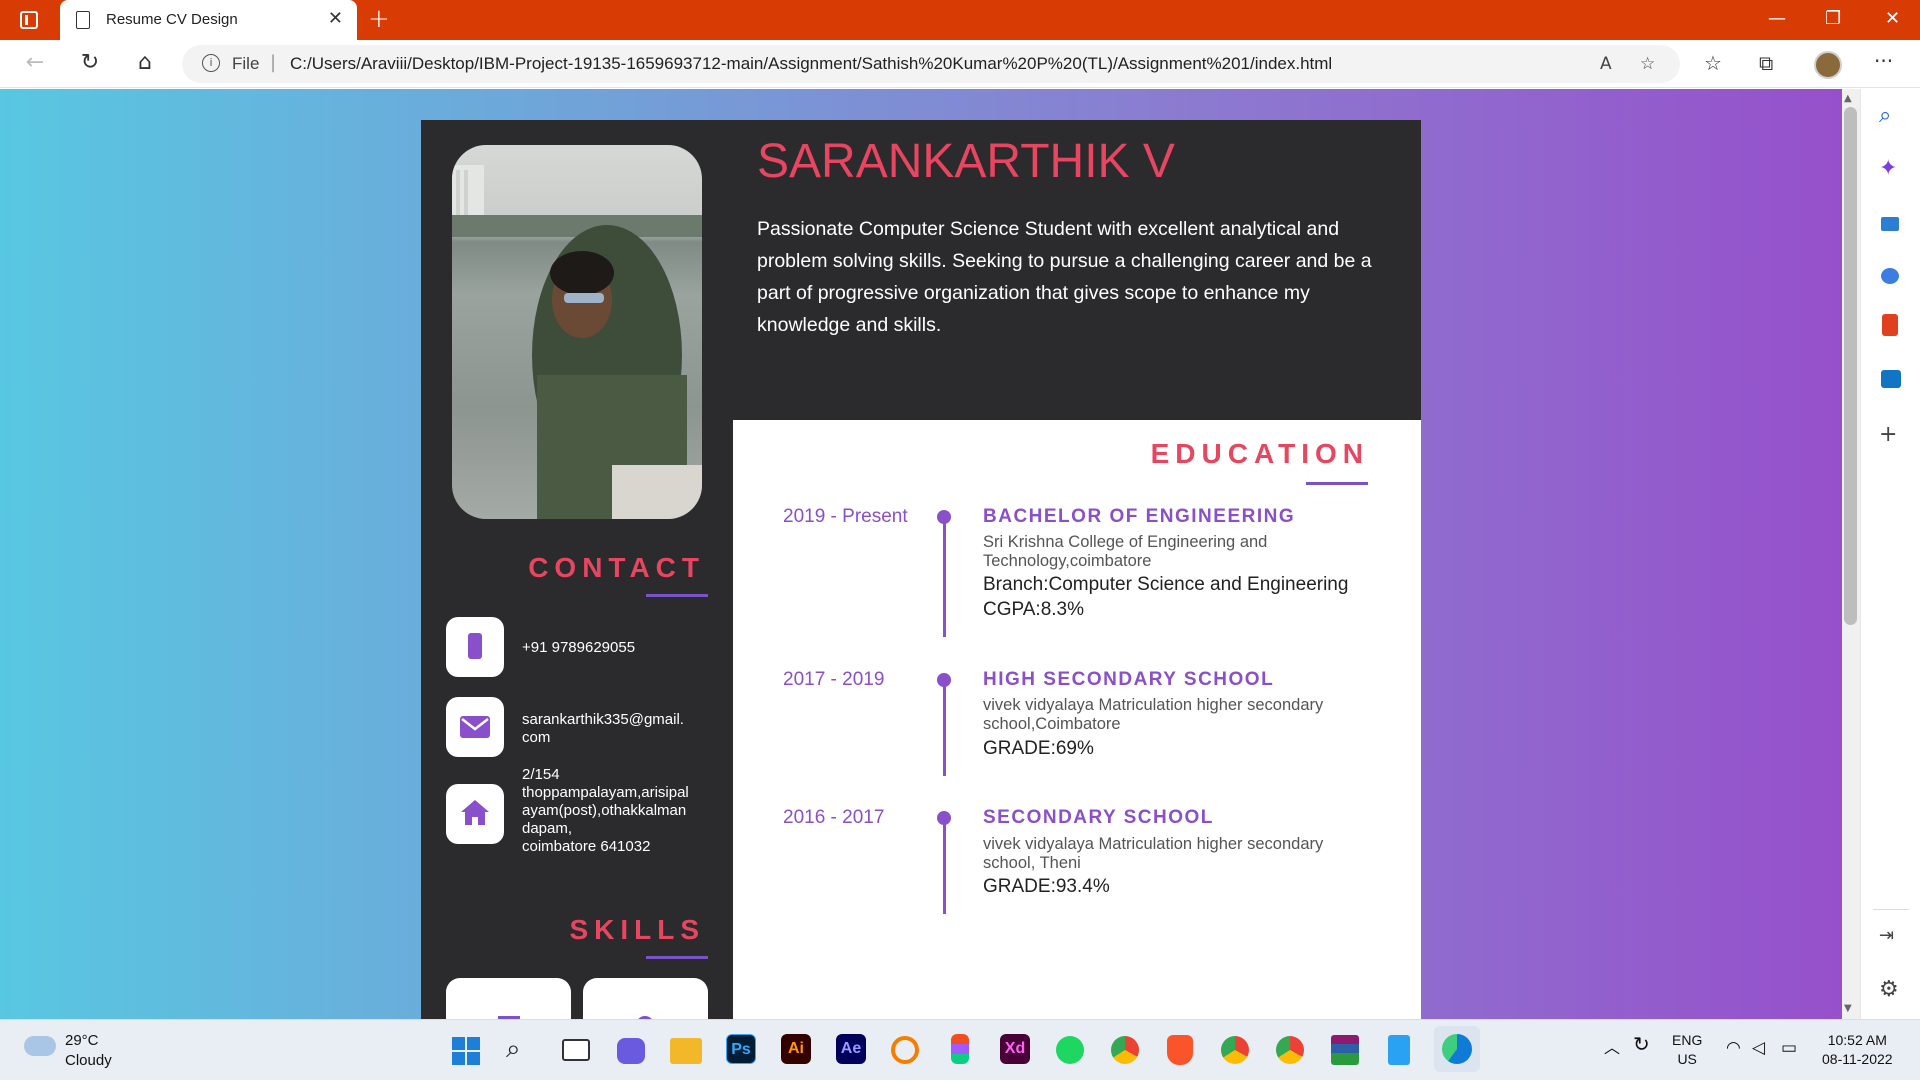  What do you see at coordinates (145, 62) in the screenshot?
I see `home-icon: ⌂` at bounding box center [145, 62].